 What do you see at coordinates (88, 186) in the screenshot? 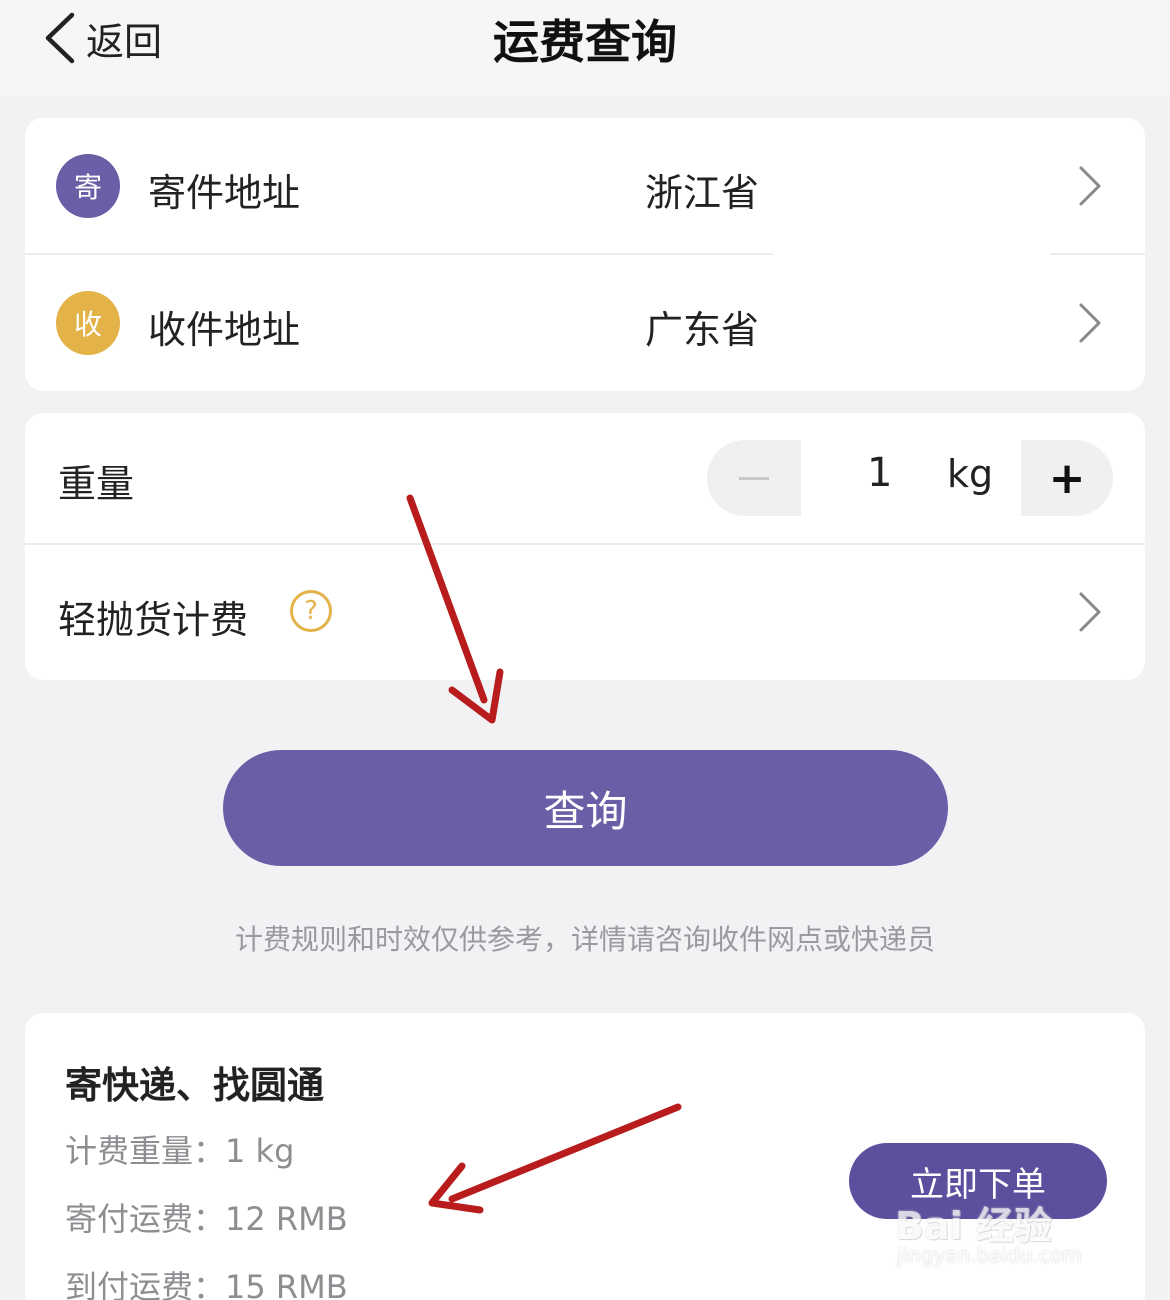
I see `sender-badge: 寄` at bounding box center [88, 186].